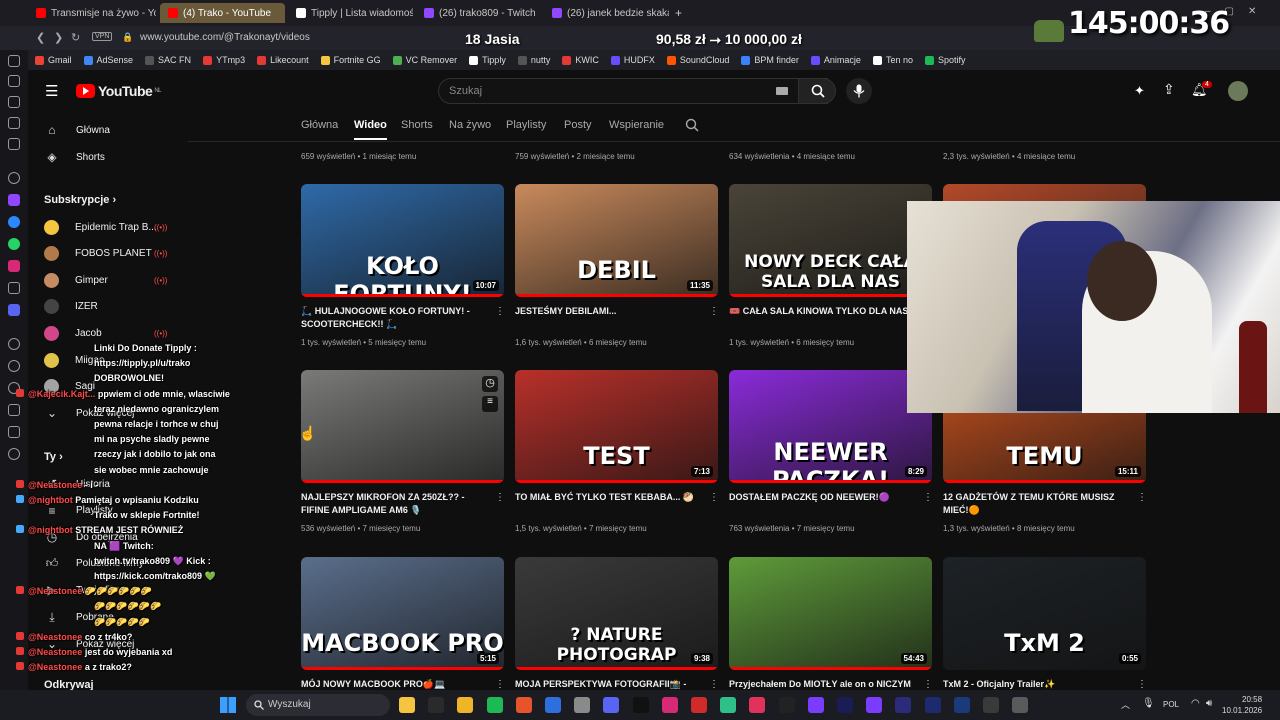 This screenshot has height=720, width=1280. Describe the element at coordinates (616, 426) in the screenshot. I see `video-thumbnail: TEST 7:13` at that location.